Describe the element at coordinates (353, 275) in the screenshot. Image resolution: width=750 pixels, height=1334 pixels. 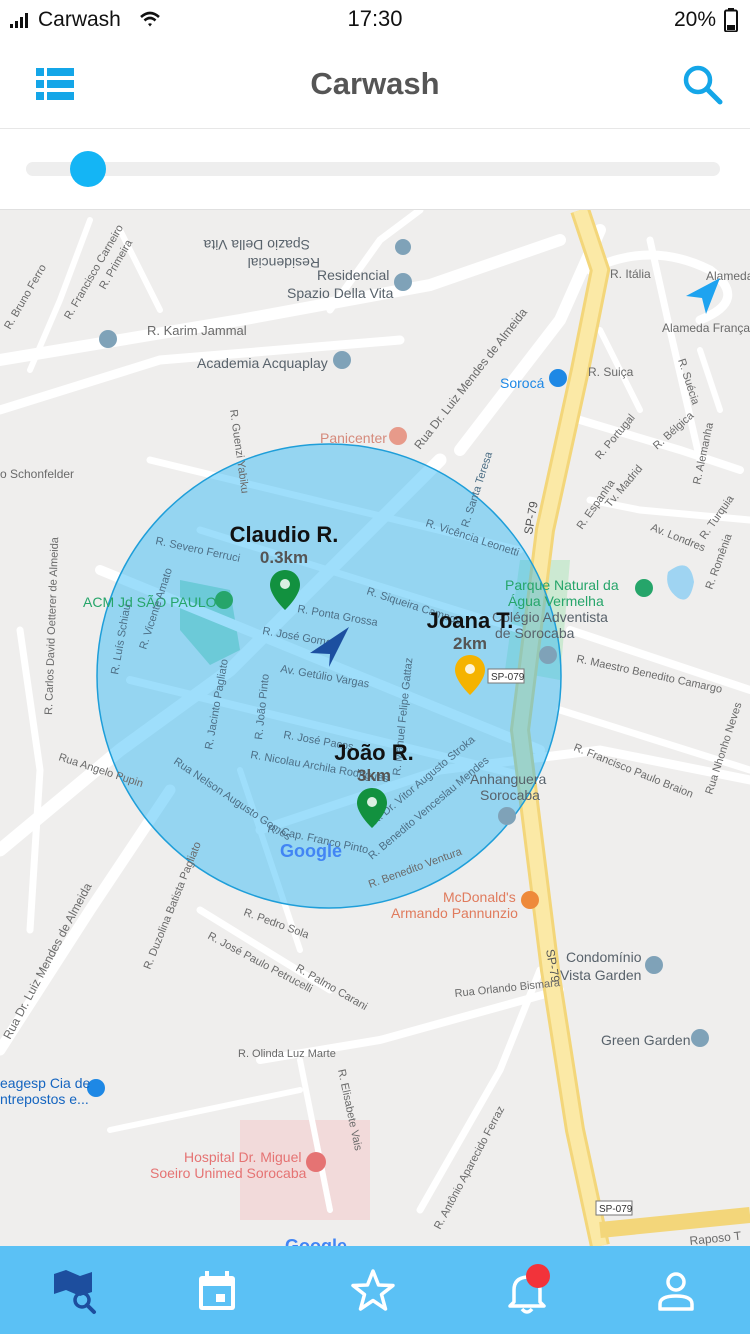
I see `label-residencial: Residencial` at that location.